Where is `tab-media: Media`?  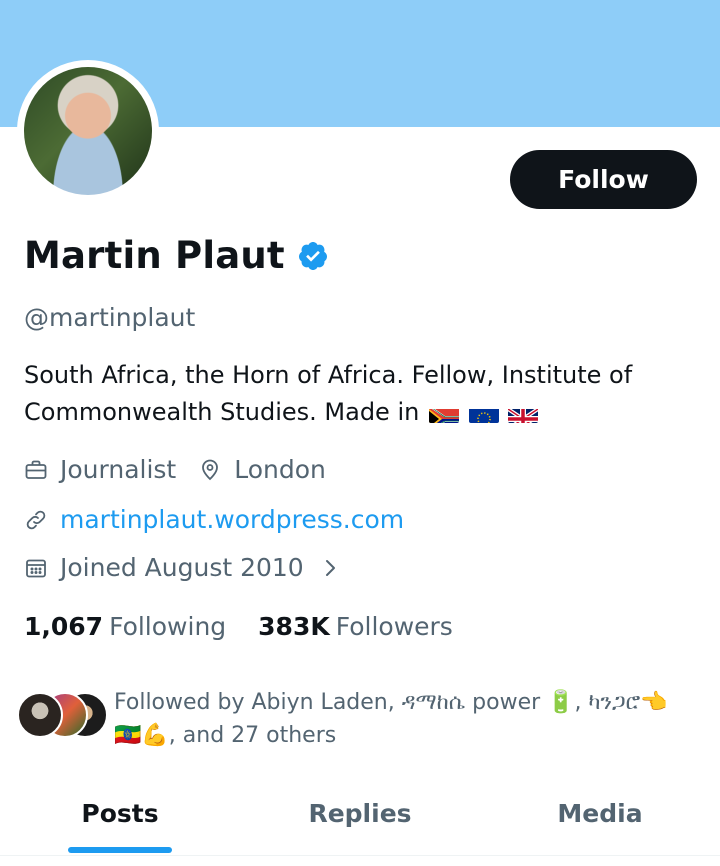 tab-media: Media is located at coordinates (600, 821).